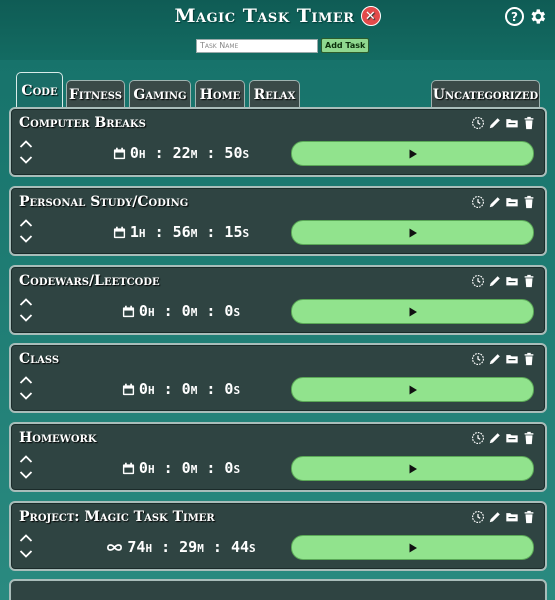 The width and height of the screenshot is (555, 600). I want to click on tab-code: Code, so click(39, 90).